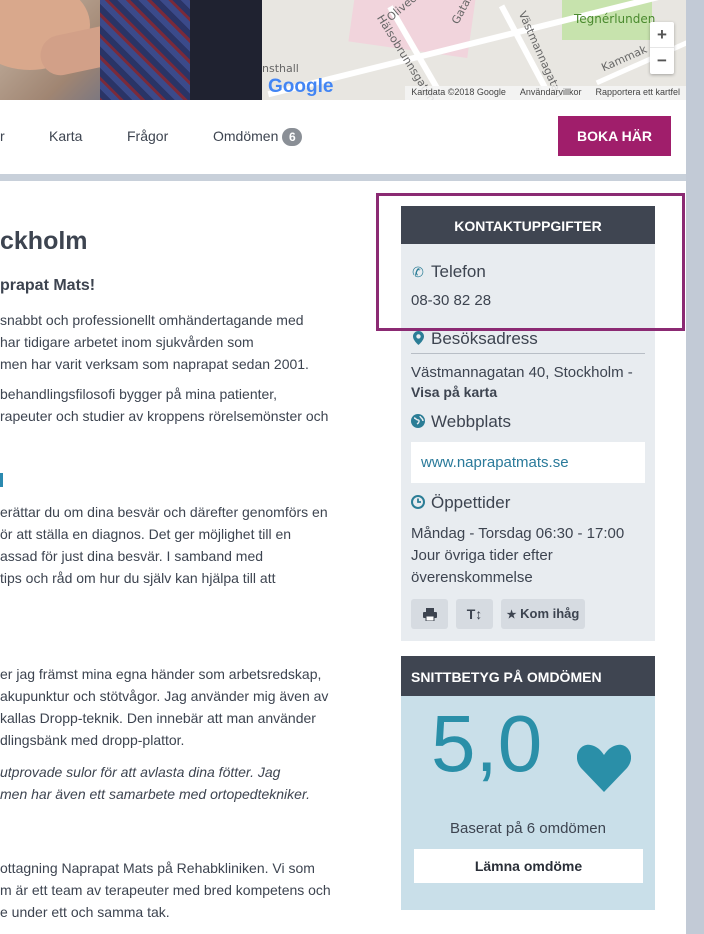 This screenshot has width=704, height=934. Describe the element at coordinates (662, 61) in the screenshot. I see `zoom-out-button: −` at that location.